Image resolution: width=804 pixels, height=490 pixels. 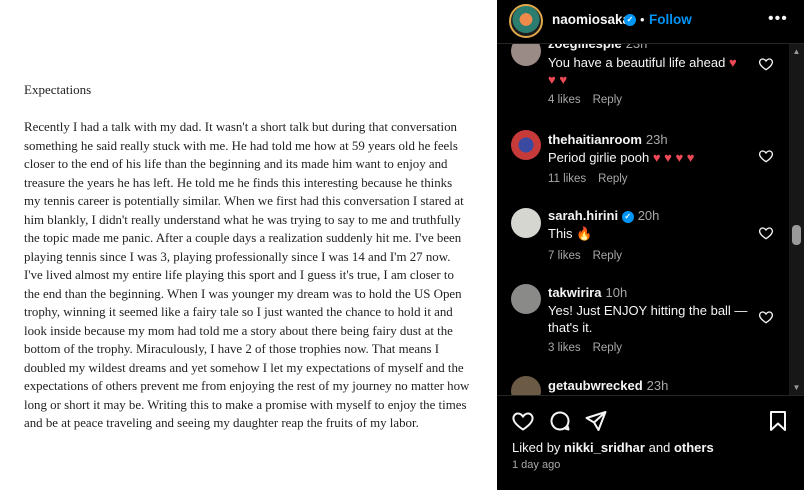 I want to click on comments-scrollbar: ▲ ▼, so click(x=796, y=219).